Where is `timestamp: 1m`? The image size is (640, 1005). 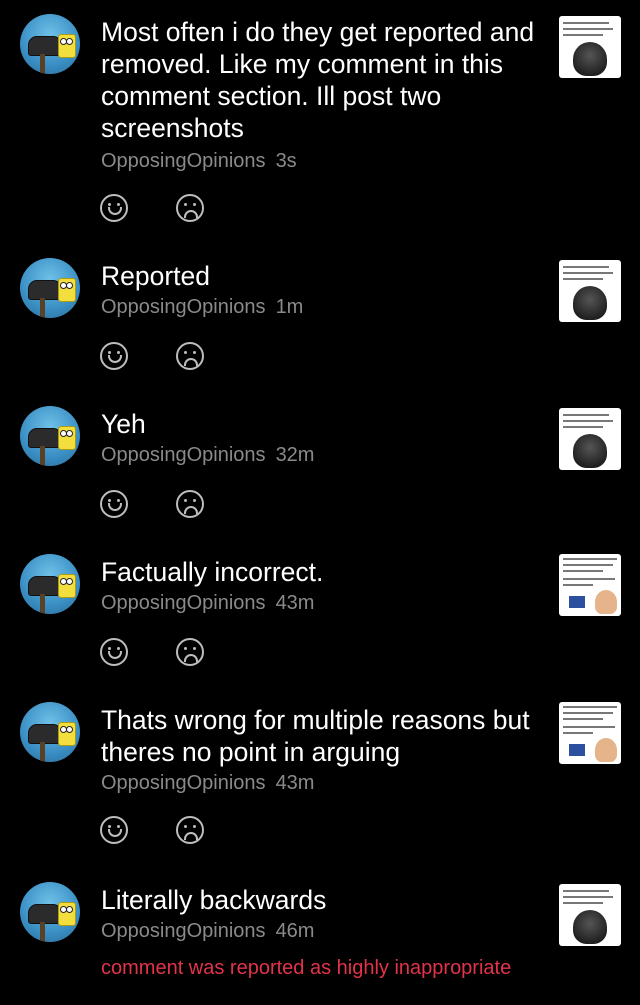
timestamp: 1m is located at coordinates (289, 307).